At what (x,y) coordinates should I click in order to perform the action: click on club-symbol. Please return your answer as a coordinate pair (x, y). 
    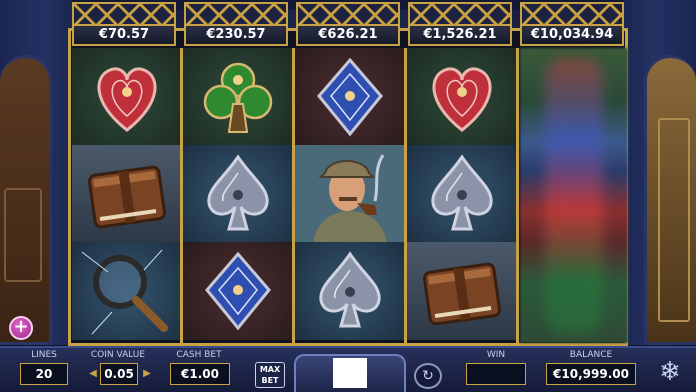
    Looking at the image, I should click on (238, 97).